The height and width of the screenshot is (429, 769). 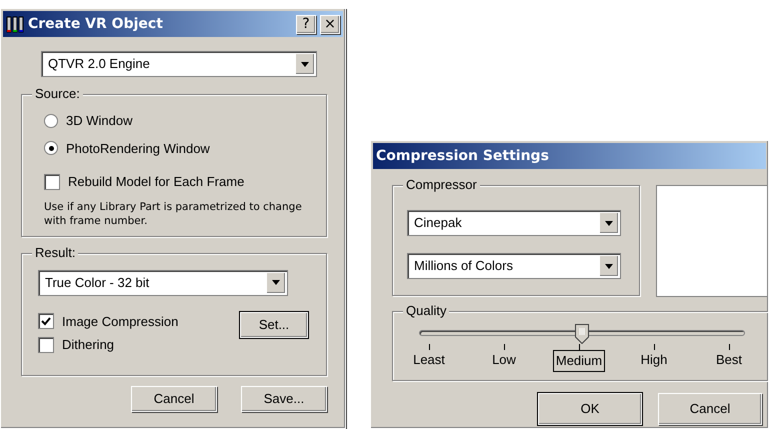 What do you see at coordinates (729, 360) in the screenshot?
I see `slider-label: Best` at bounding box center [729, 360].